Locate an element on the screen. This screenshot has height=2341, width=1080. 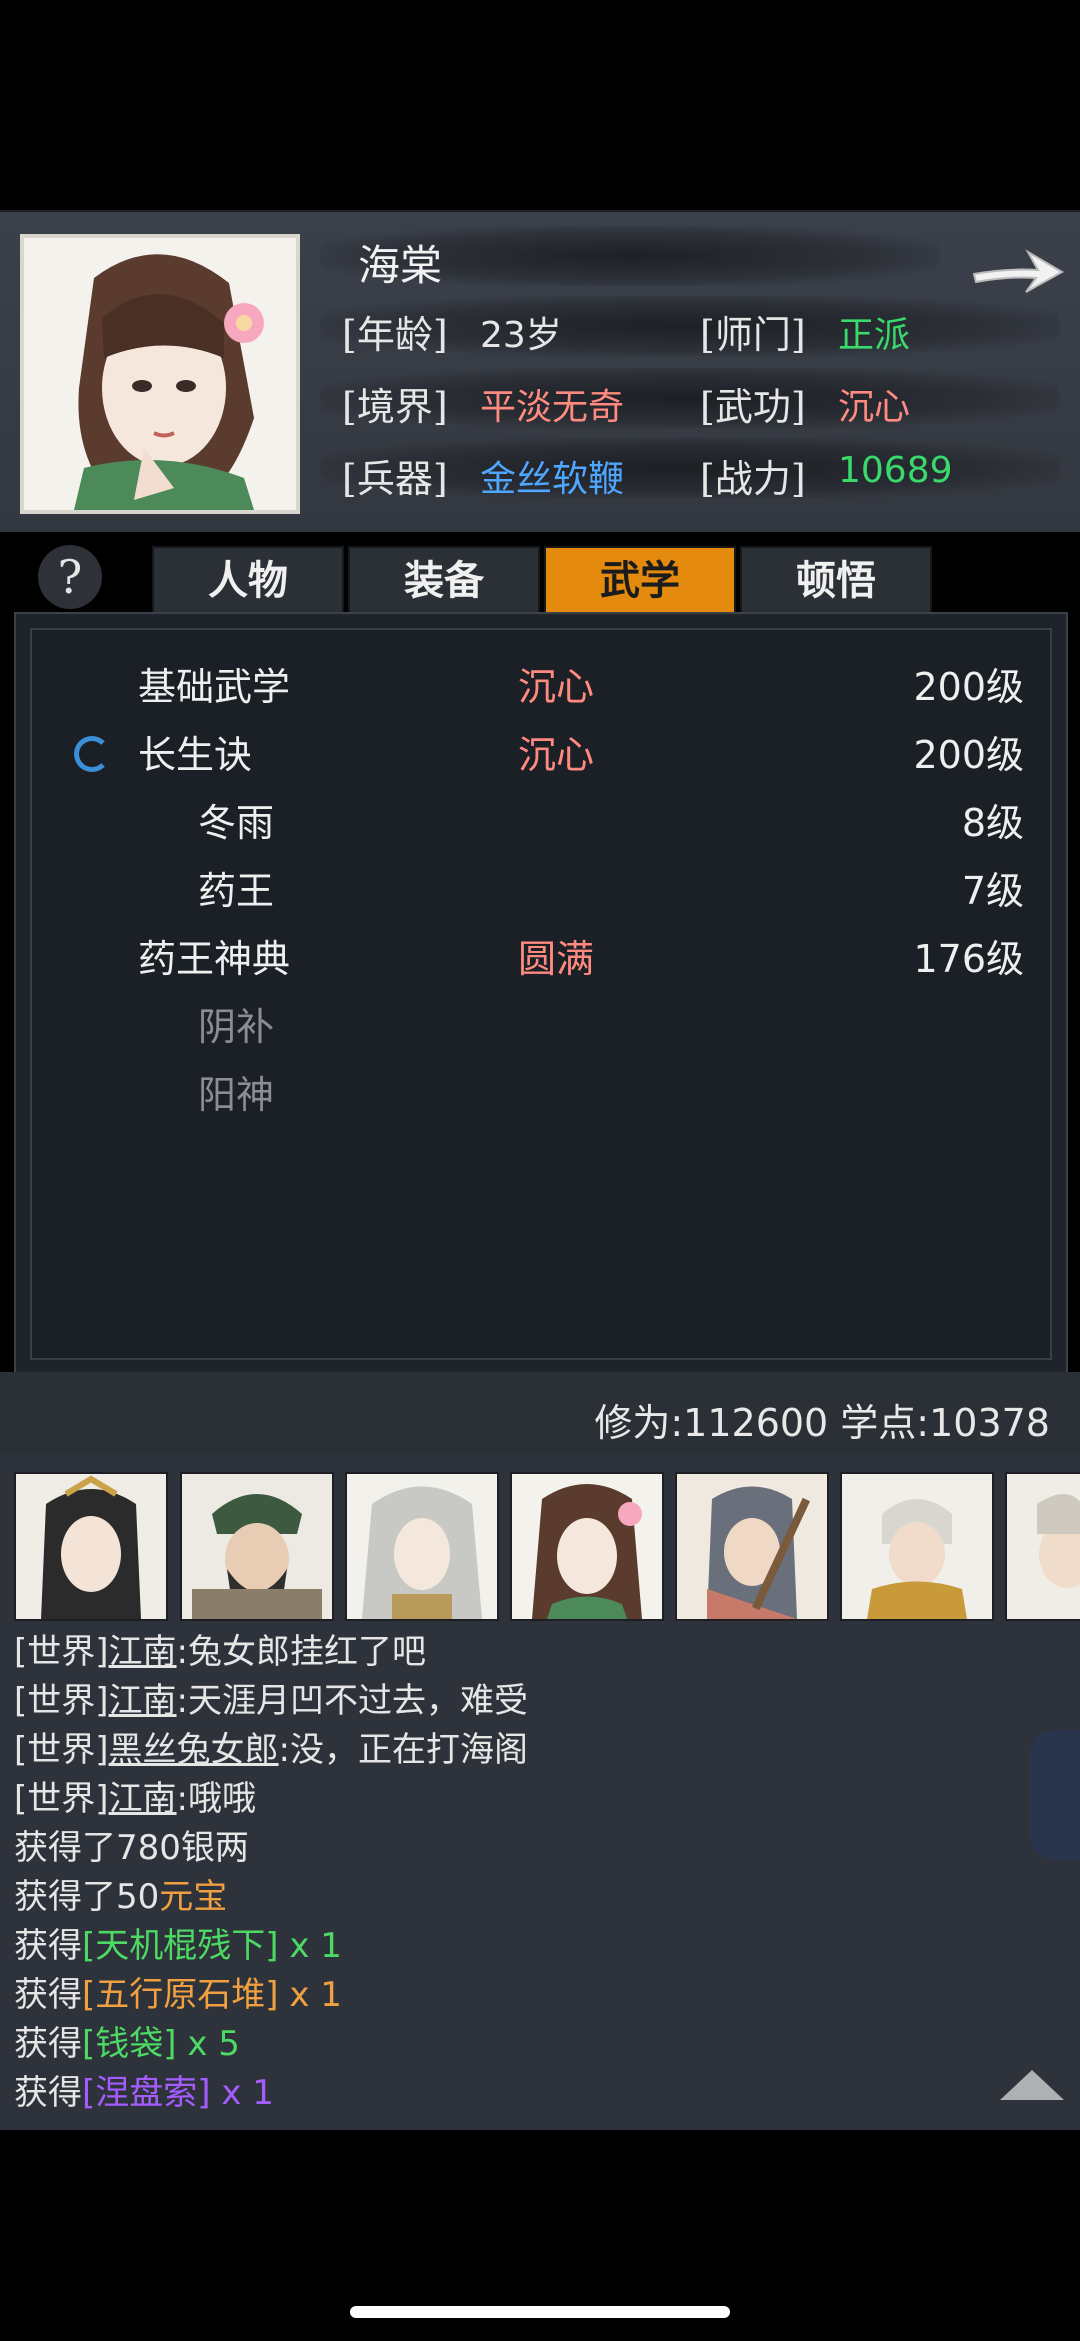
partial-portrait-icon is located at coordinates (1043, 1546).